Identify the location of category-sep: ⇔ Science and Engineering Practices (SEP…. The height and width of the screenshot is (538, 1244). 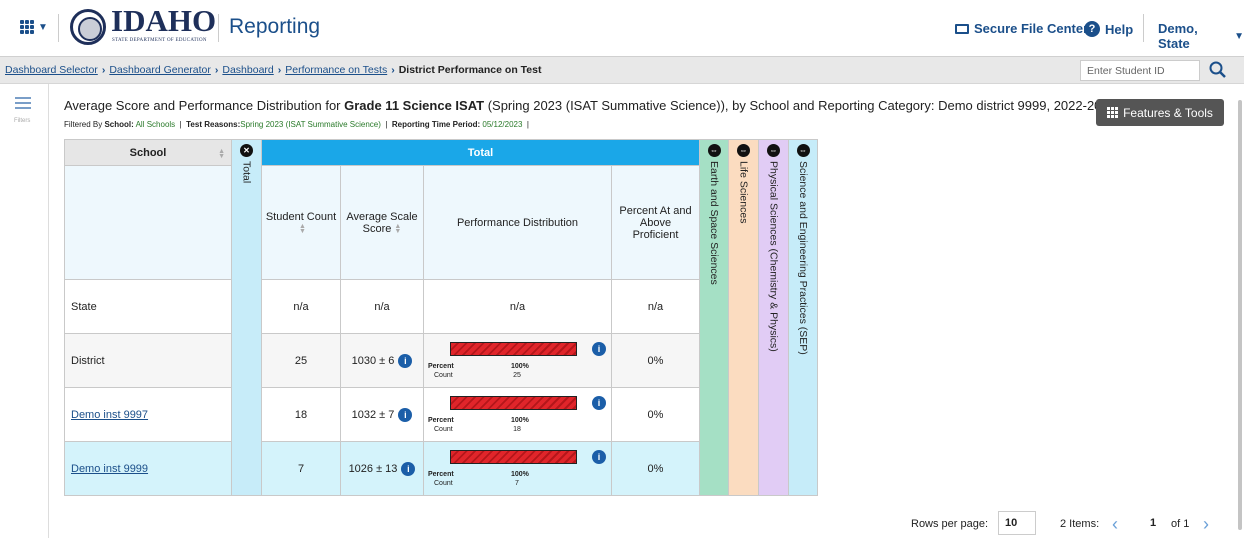
(803, 317).